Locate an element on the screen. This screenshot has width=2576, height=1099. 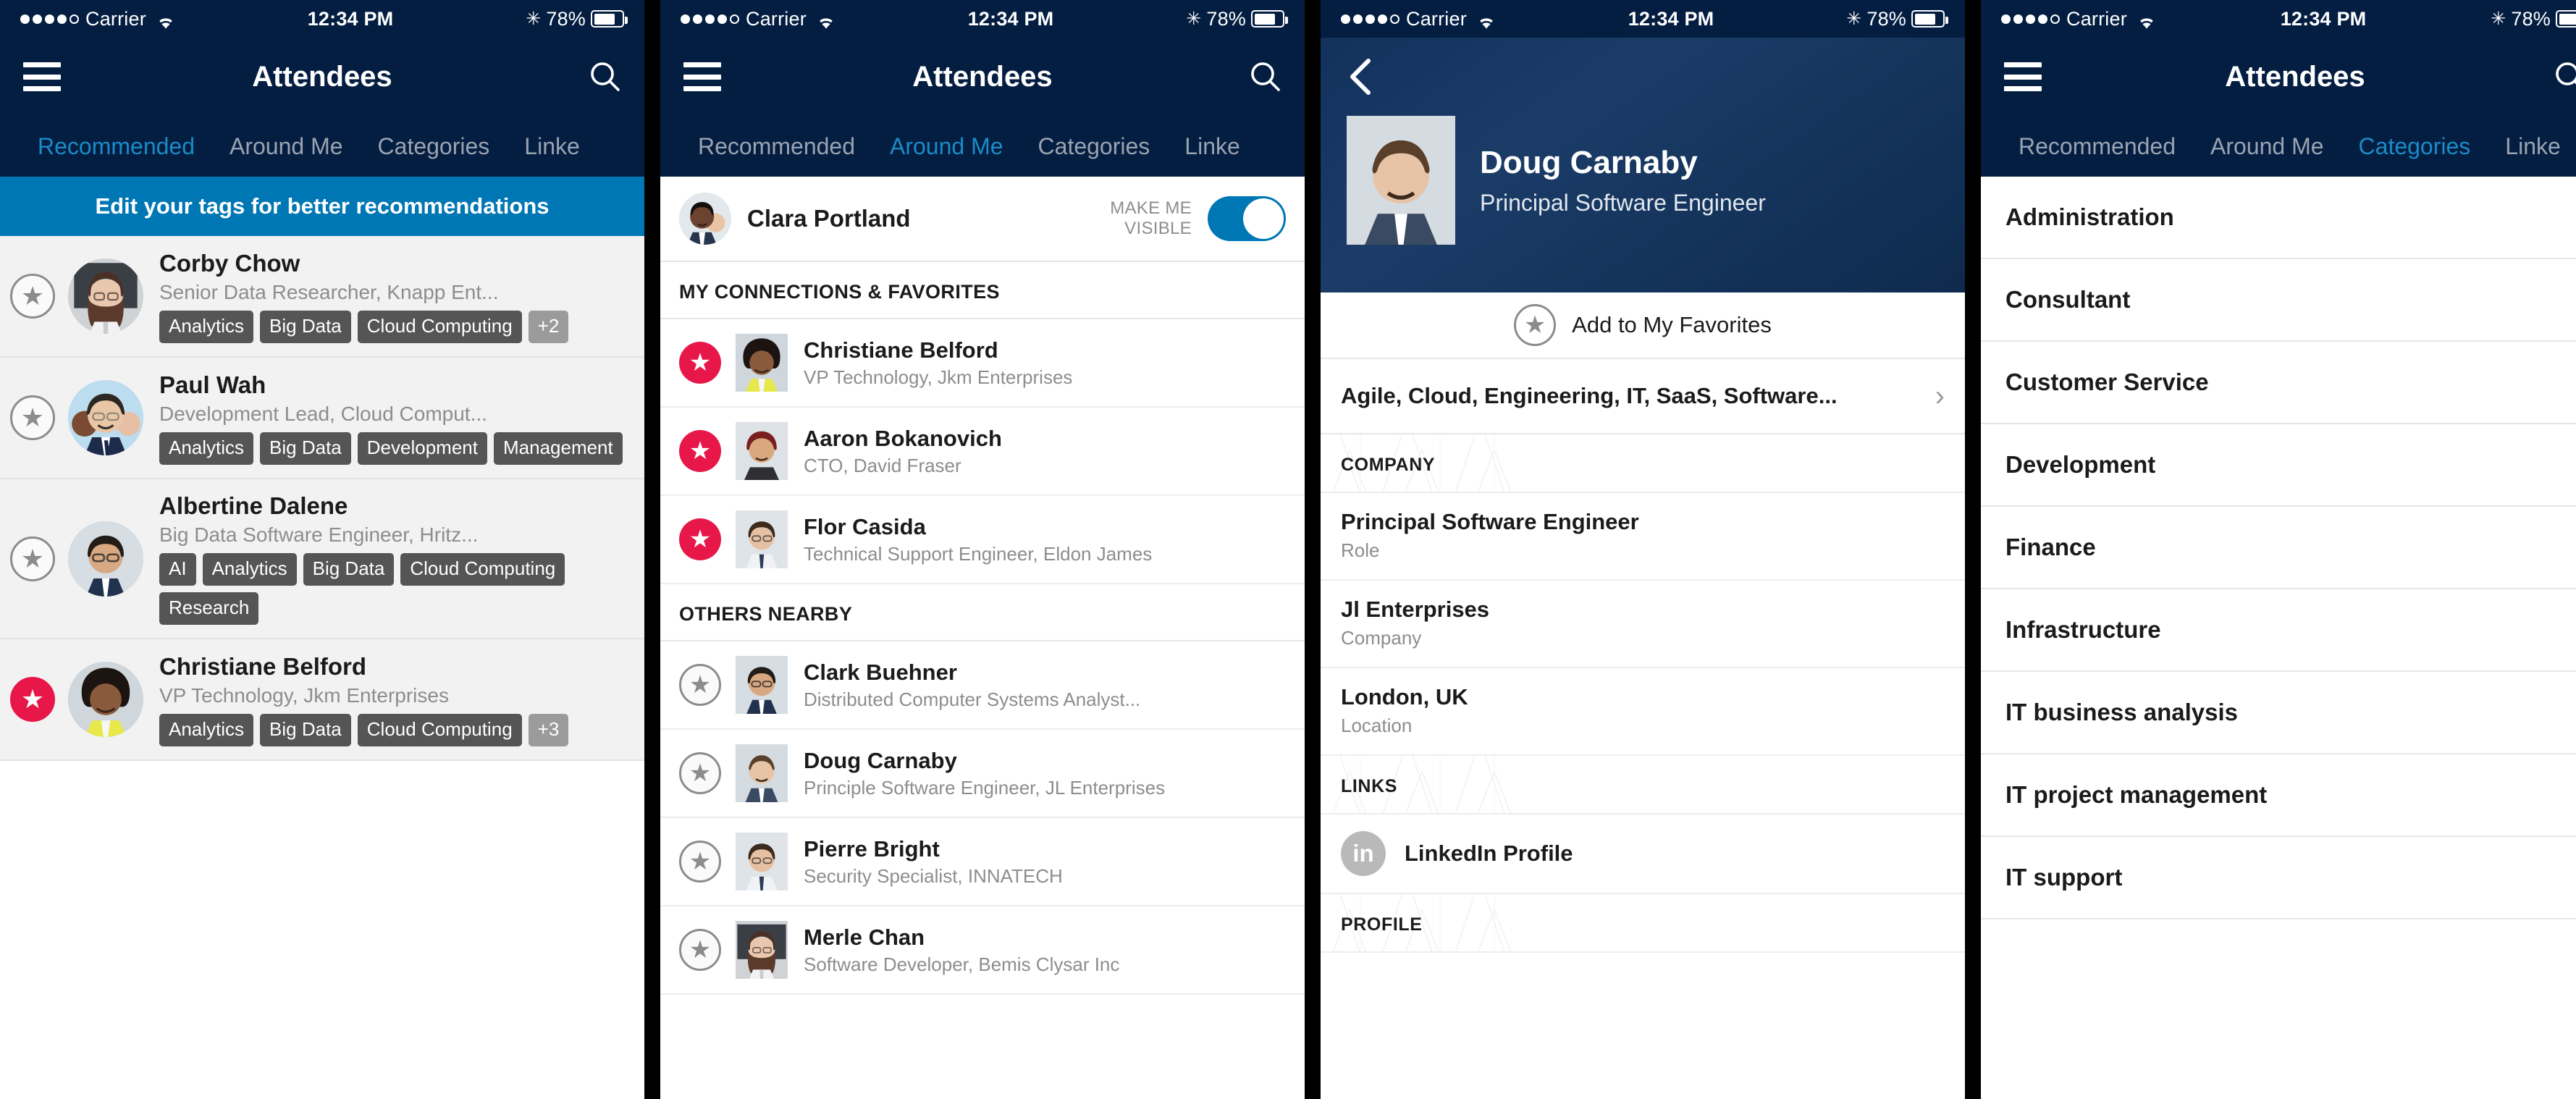
tag: AI is located at coordinates (177, 569).